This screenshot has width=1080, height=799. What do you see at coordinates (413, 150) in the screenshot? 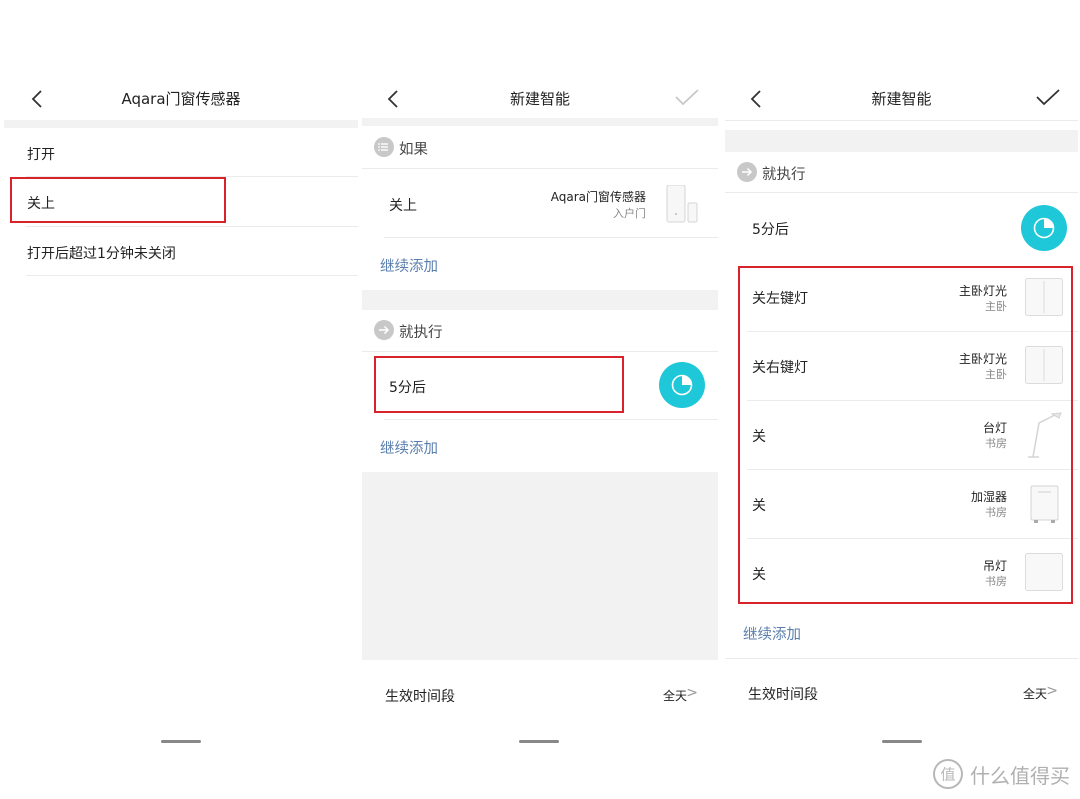
I see `if-section-header: 如果` at bounding box center [413, 150].